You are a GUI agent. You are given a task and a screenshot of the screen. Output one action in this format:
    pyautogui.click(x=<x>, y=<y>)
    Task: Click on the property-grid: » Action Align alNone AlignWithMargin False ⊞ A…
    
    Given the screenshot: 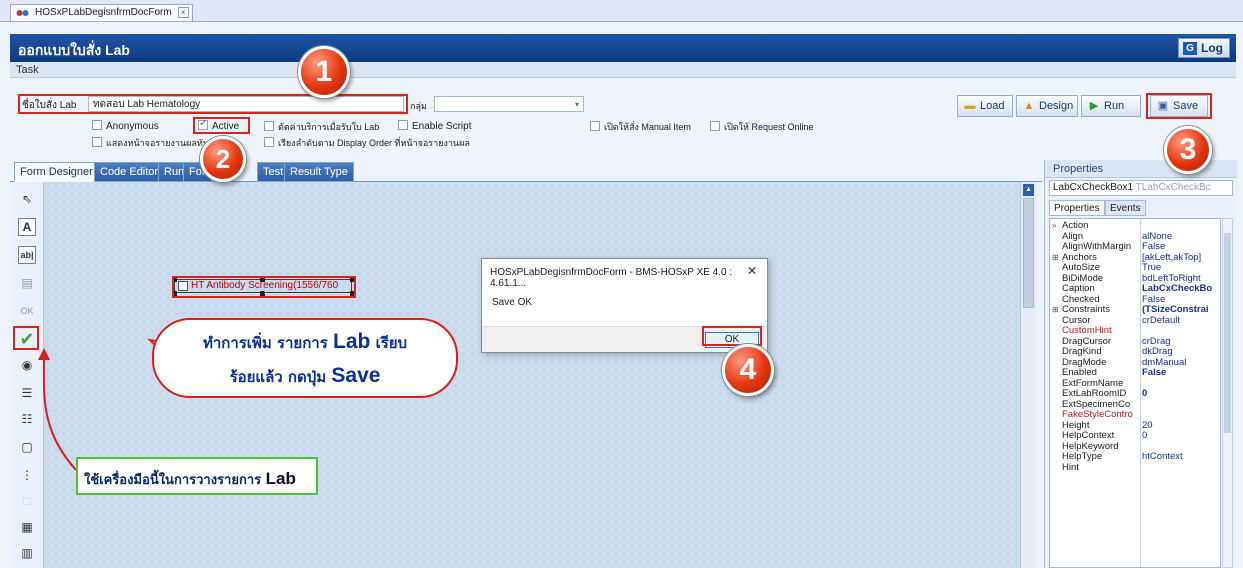 What is the action you would take?
    pyautogui.click(x=1135, y=393)
    